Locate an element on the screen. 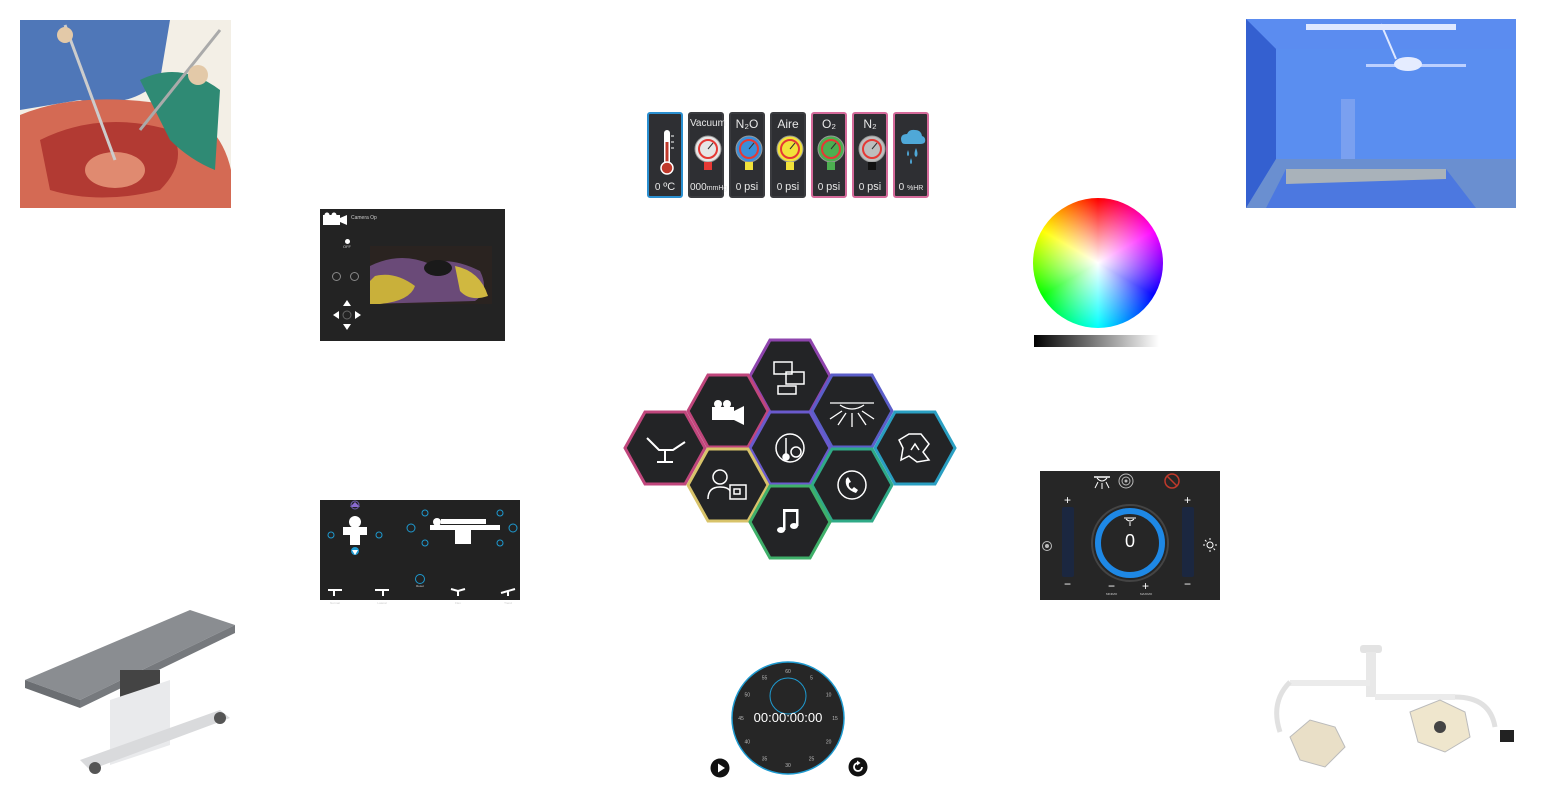 This screenshot has height=805, width=1541. right-minus-button: − is located at coordinates (1187, 584).